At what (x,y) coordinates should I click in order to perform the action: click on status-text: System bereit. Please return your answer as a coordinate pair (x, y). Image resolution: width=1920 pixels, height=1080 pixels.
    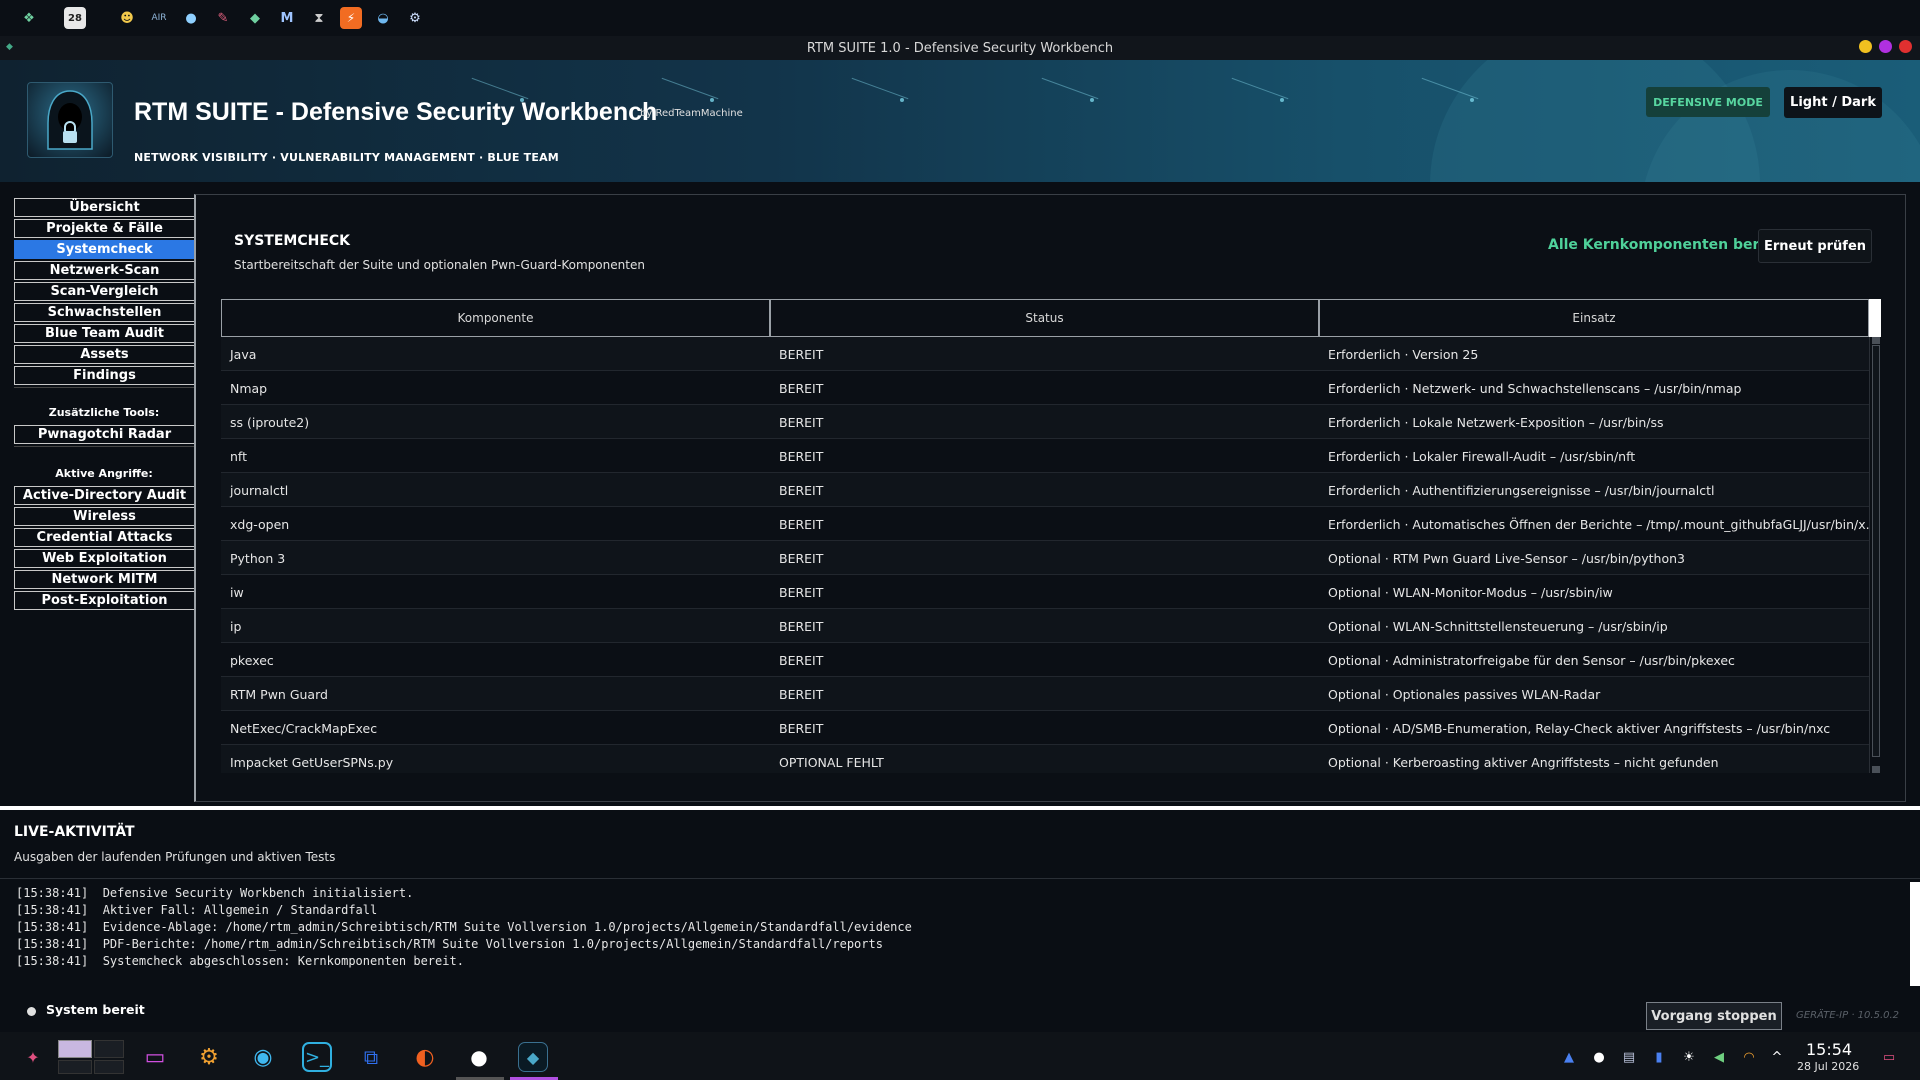
    Looking at the image, I should click on (95, 1009).